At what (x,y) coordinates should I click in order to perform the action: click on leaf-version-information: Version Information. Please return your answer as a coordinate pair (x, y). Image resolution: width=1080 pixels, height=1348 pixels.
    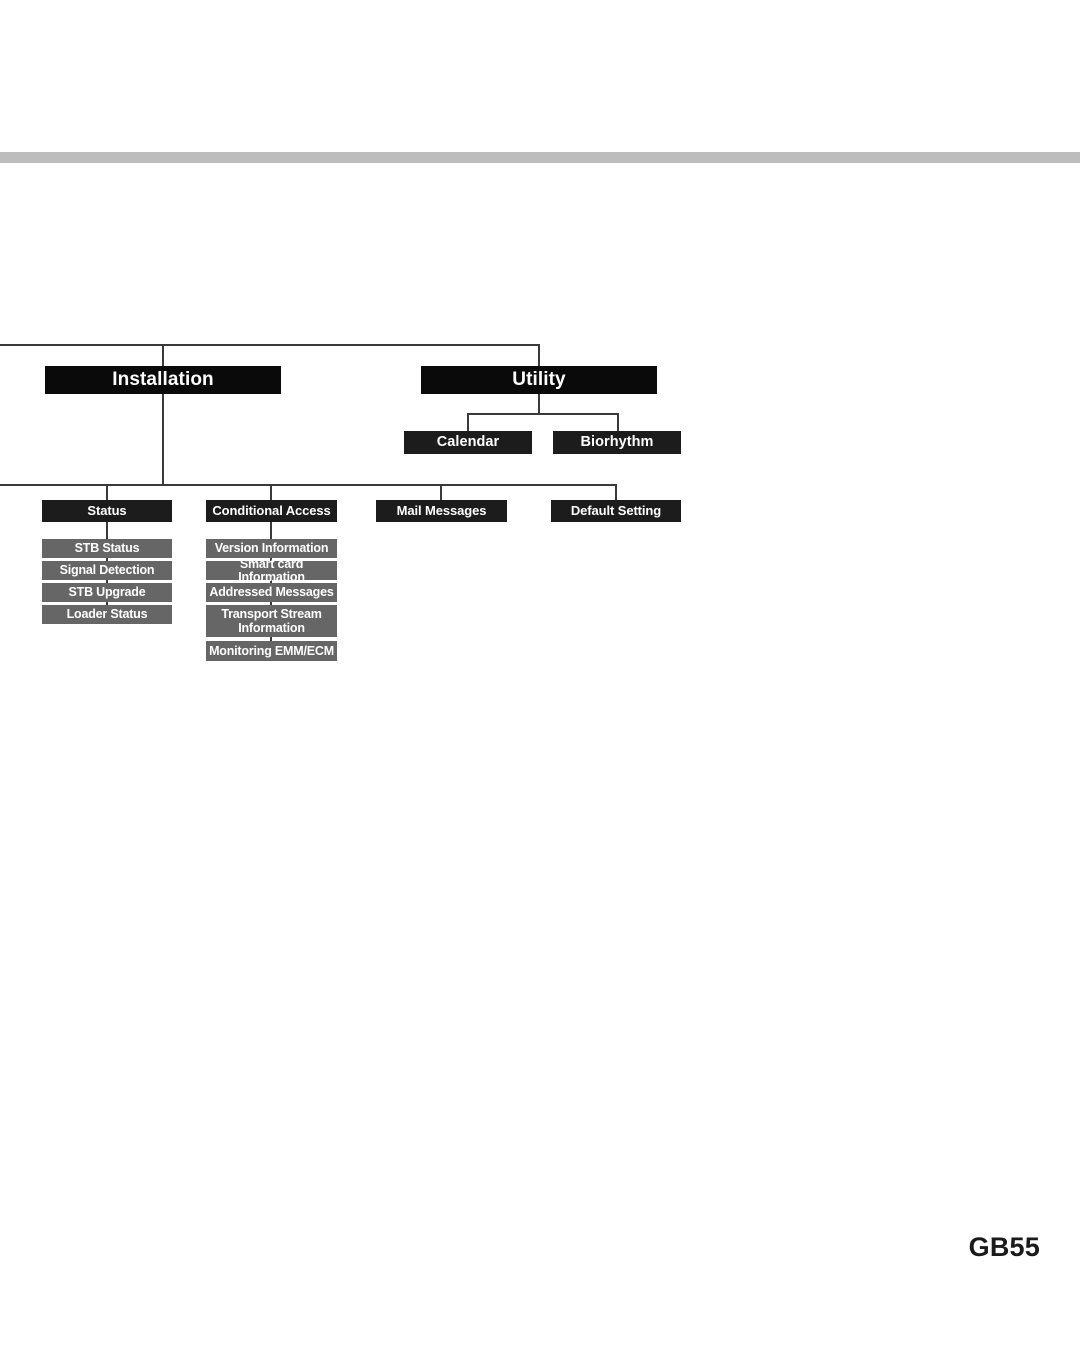
    Looking at the image, I should click on (271, 548).